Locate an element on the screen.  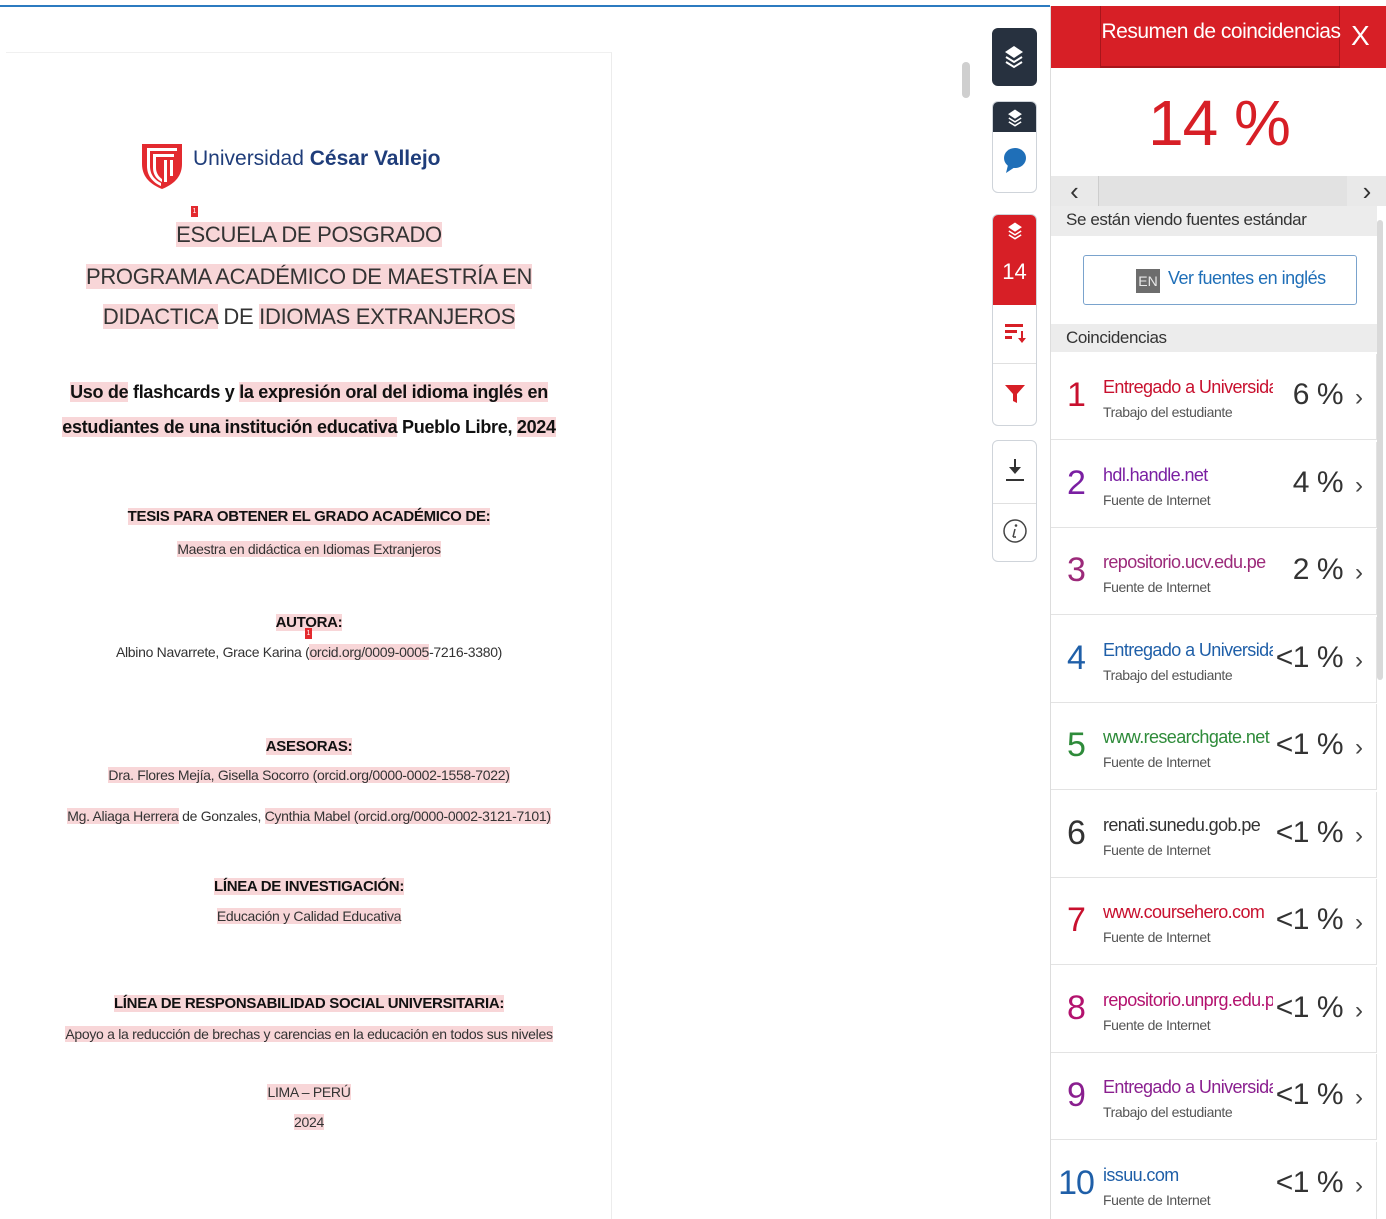
panel-scrollbar is located at coordinates (1380, 450).